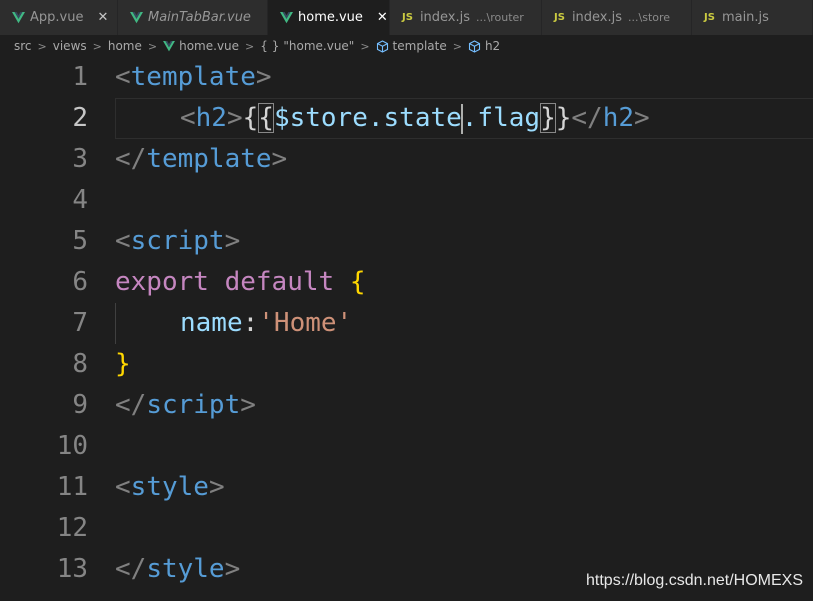  Describe the element at coordinates (406, 446) in the screenshot. I see `code-line: 10` at that location.